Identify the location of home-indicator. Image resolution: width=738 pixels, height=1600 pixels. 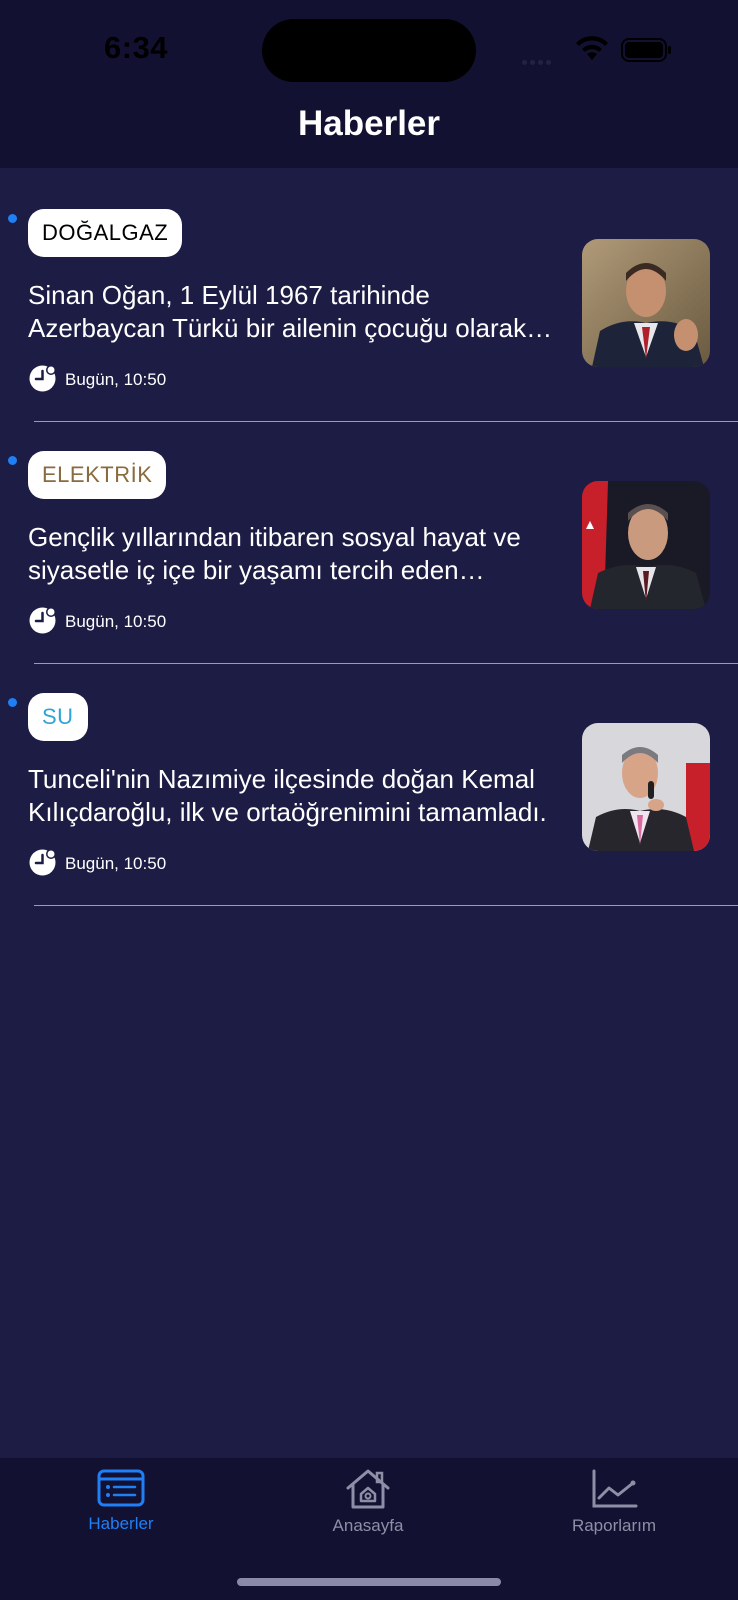
(369, 1582).